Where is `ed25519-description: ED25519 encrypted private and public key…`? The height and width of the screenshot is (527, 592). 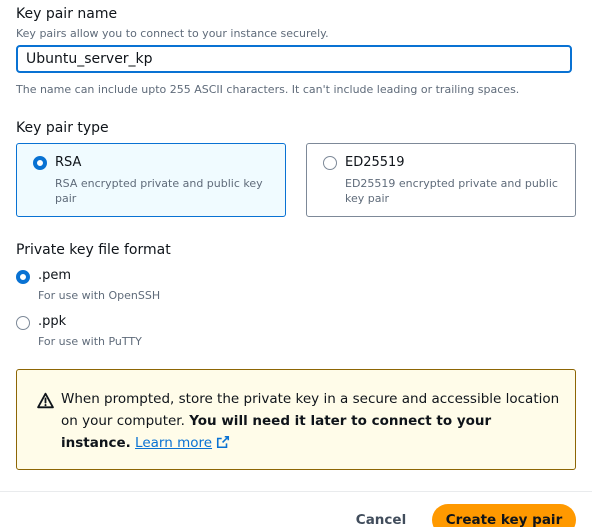
ed25519-description: ED25519 encrypted private and public key… is located at coordinates (451, 191).